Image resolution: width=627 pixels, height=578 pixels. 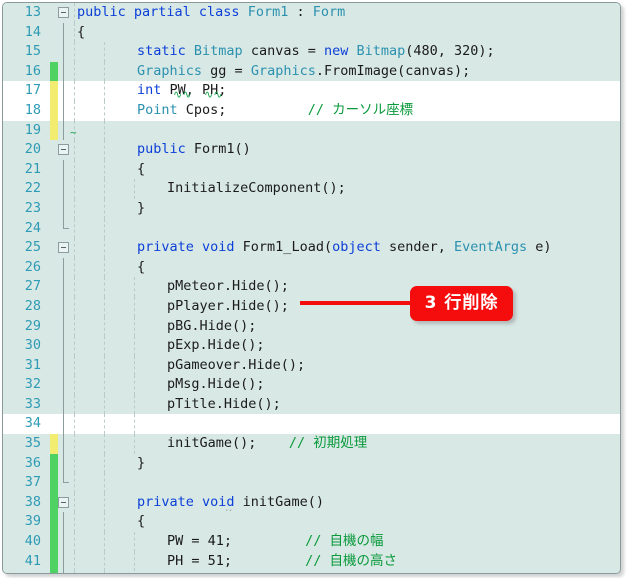 I want to click on code-text: }, so click(x=141, y=209).